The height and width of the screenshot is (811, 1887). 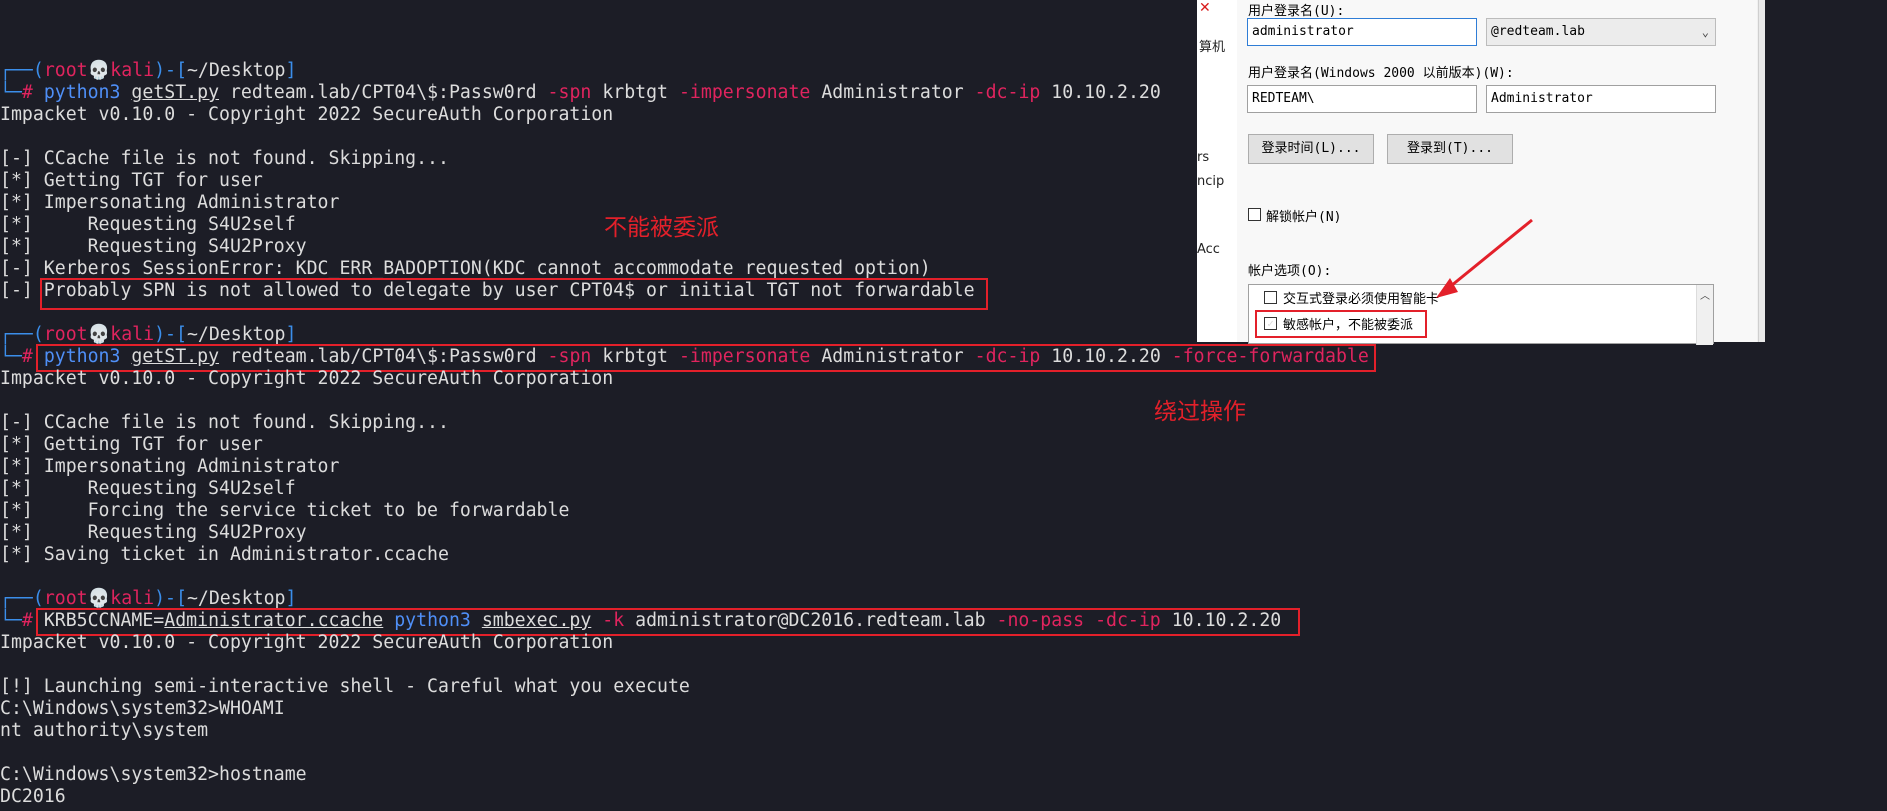 I want to click on side-label: ncip, so click(x=1211, y=181).